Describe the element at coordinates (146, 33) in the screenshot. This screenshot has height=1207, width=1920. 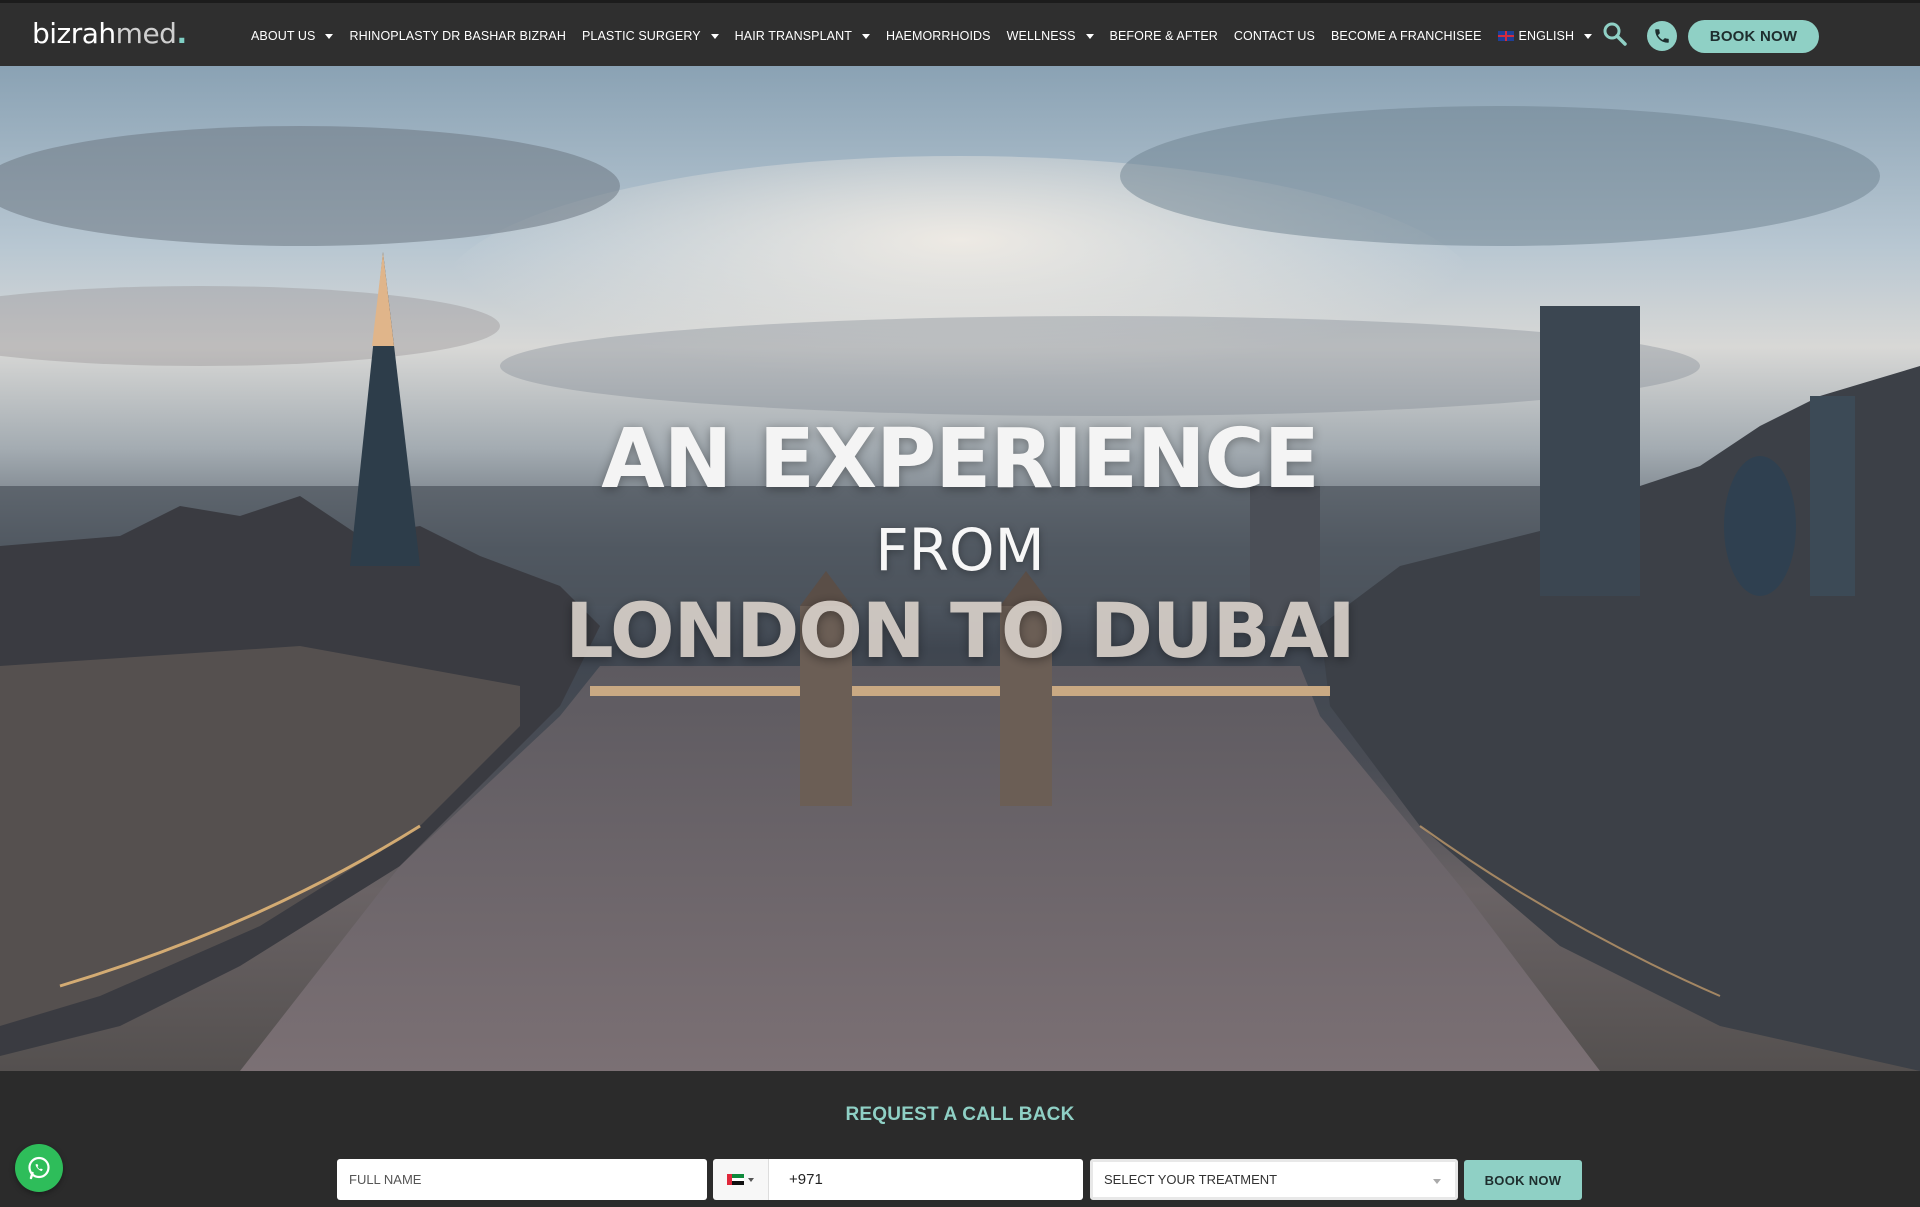
I see `logo-text-med: med` at that location.